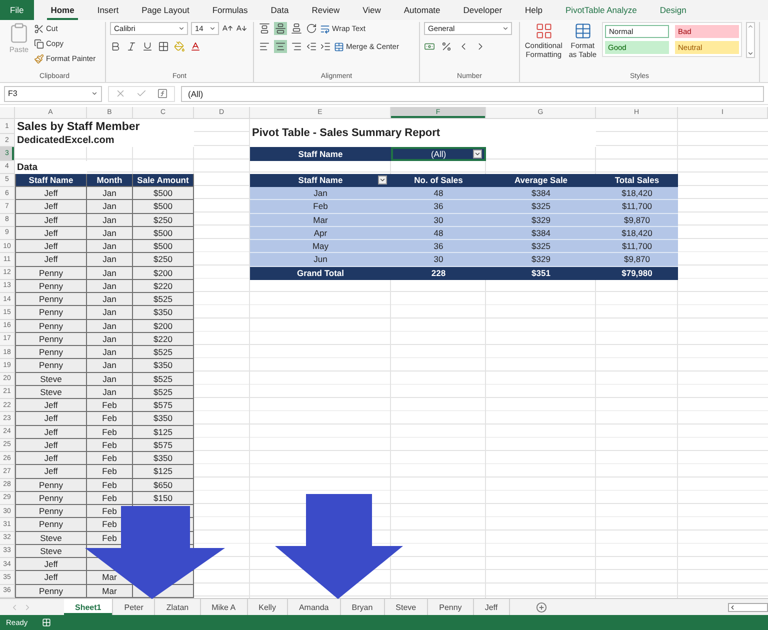  Describe the element at coordinates (748, 607) in the screenshot. I see `horizontal-scrollbar` at that location.